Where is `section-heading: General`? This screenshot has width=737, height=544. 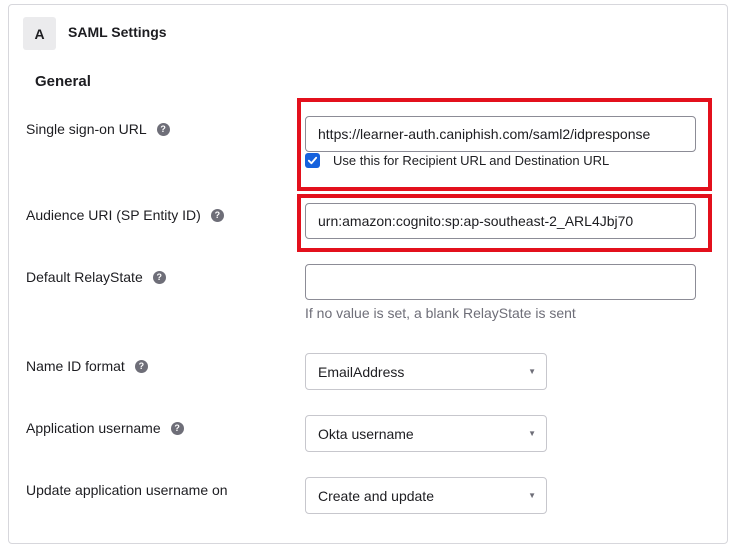 section-heading: General is located at coordinates (63, 81).